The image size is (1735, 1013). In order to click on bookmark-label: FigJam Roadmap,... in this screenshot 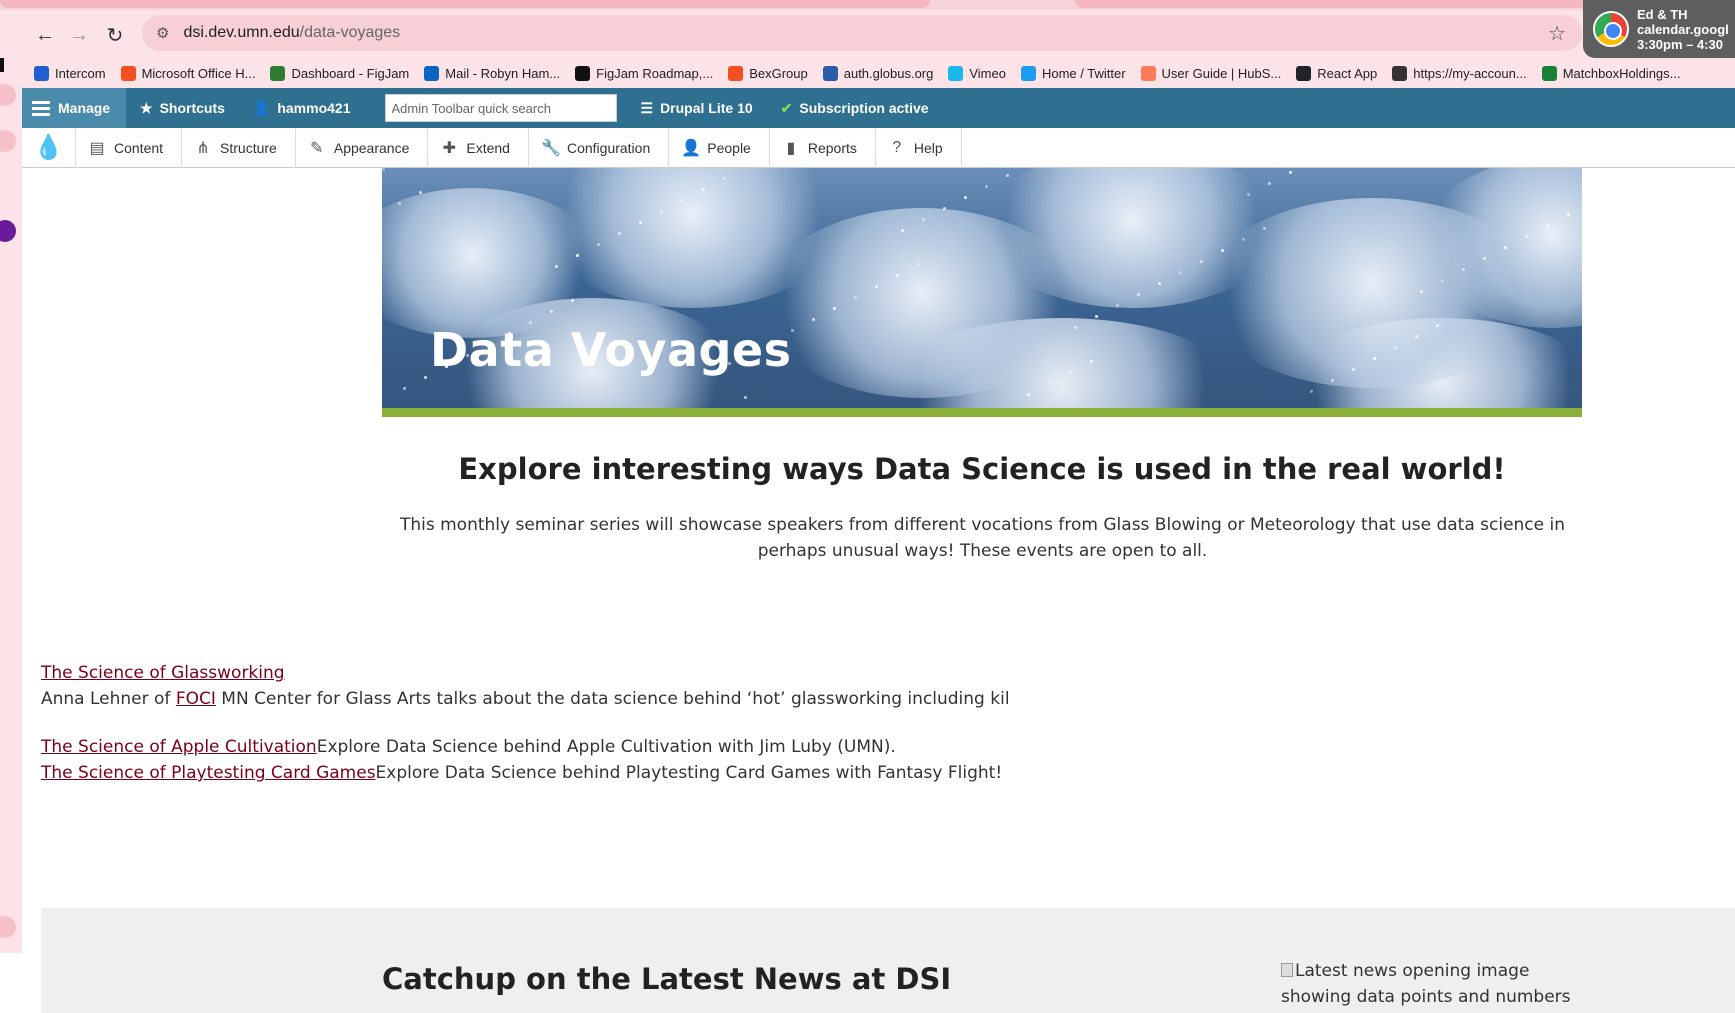, I will do `click(655, 73)`.